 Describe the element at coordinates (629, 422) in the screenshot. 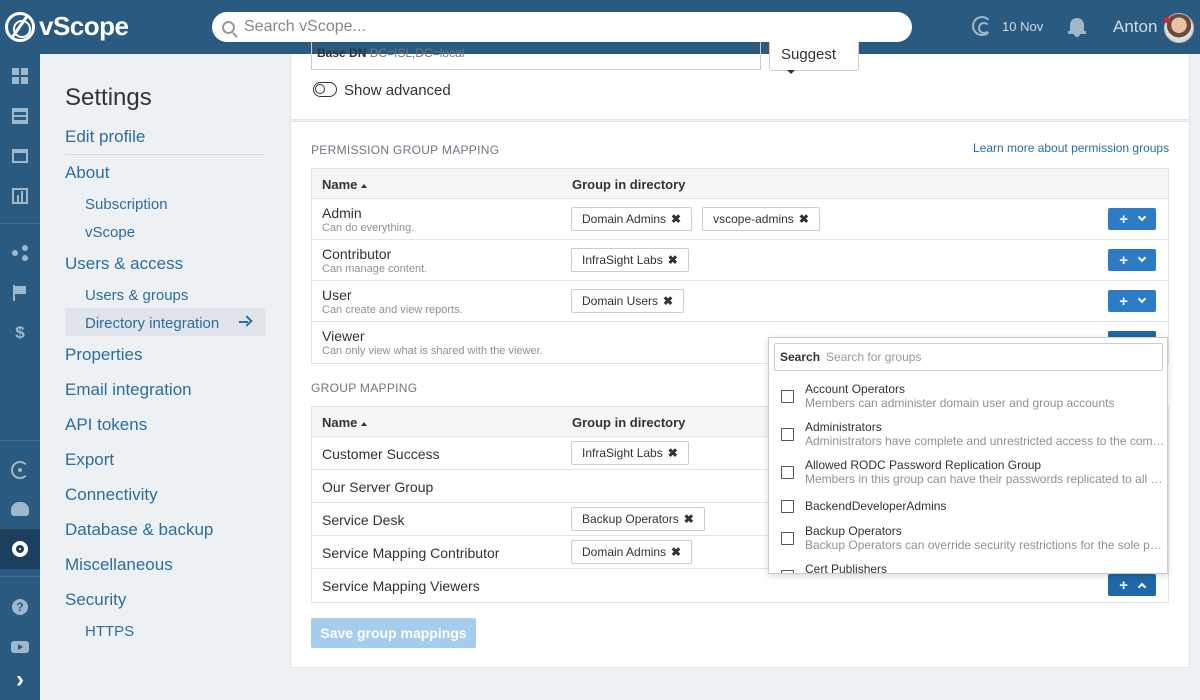

I see `group-column-header: Group in directory` at that location.